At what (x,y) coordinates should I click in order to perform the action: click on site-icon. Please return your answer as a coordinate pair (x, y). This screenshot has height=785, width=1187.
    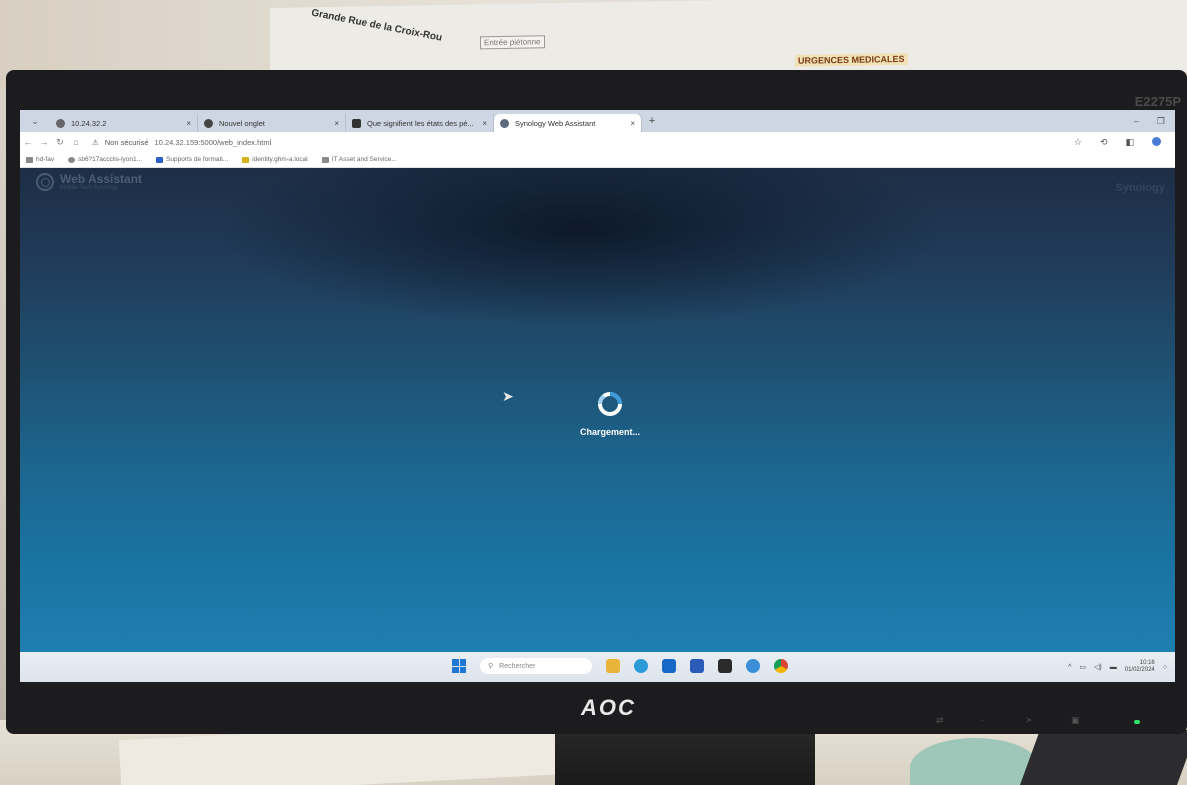
    Looking at the image, I should click on (356, 123).